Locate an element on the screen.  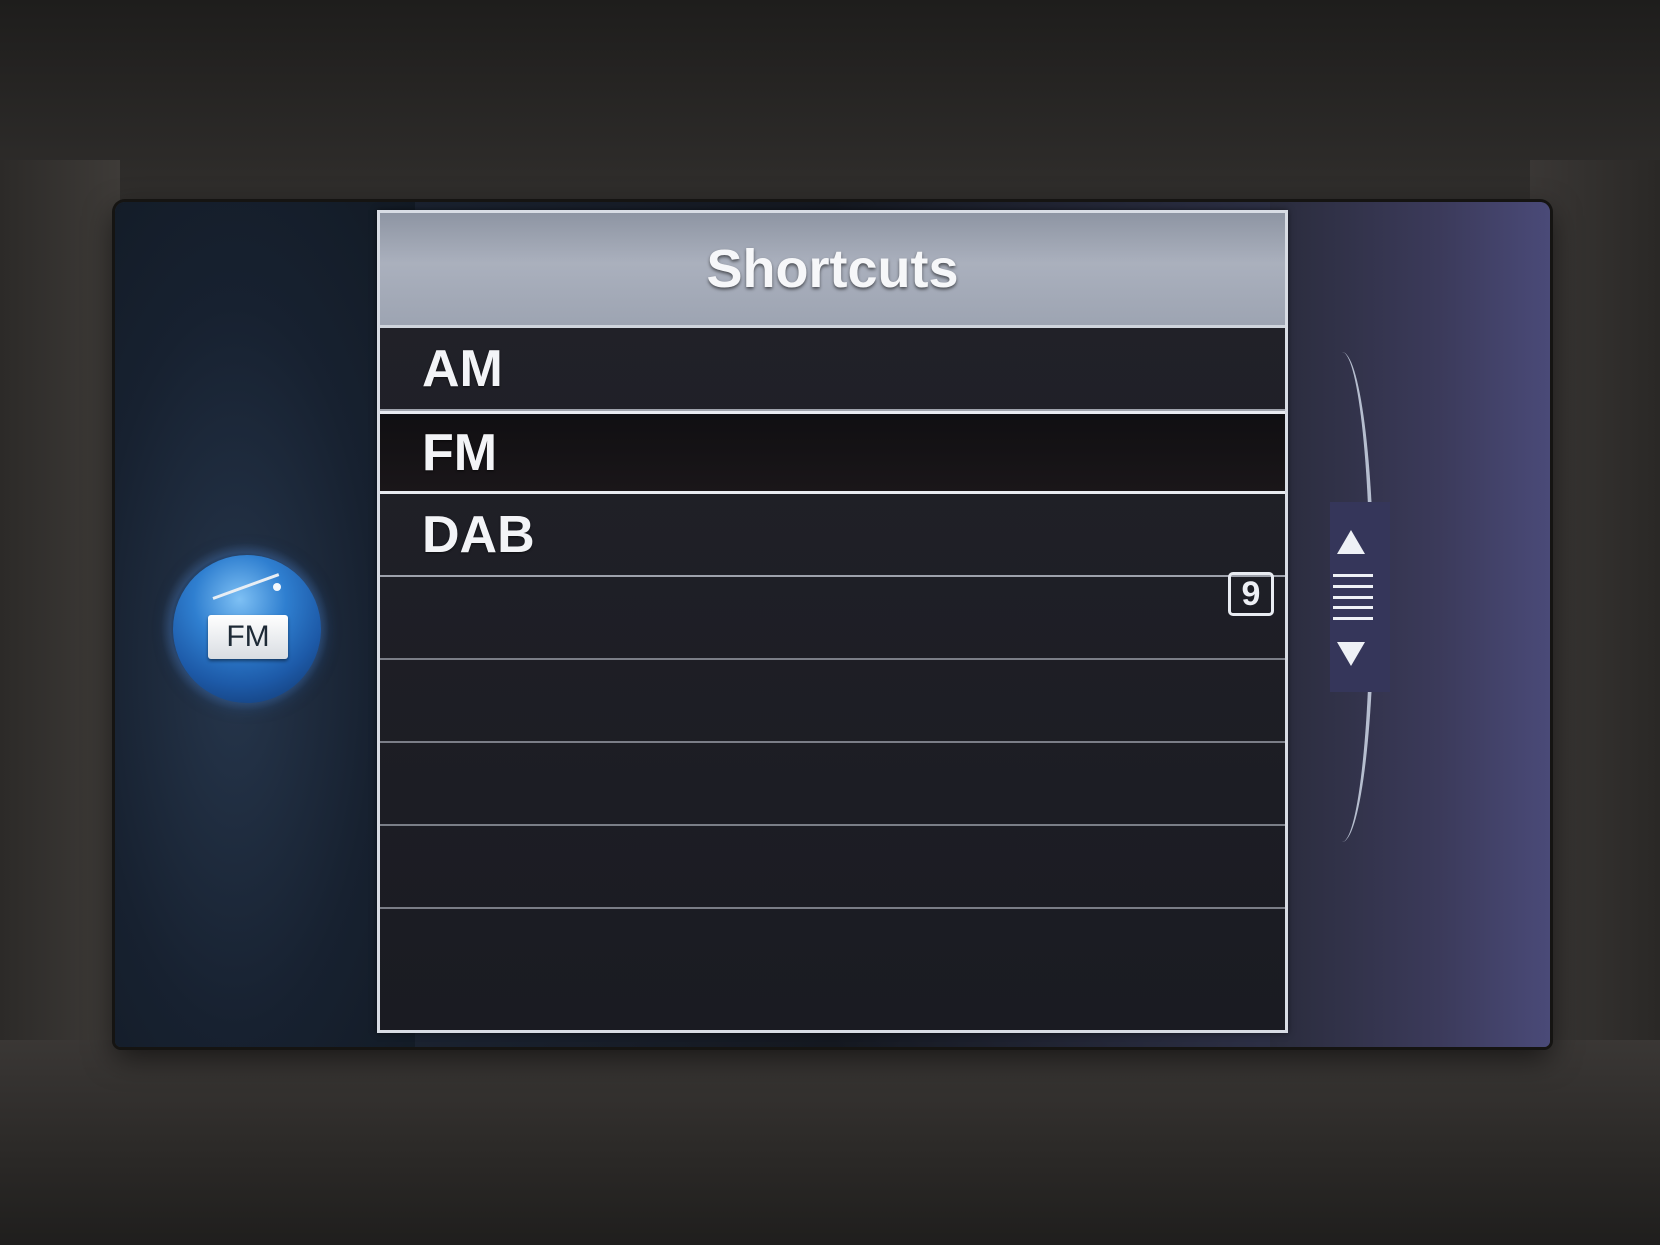
menu-header: Shortcuts is located at coordinates (832, 270).